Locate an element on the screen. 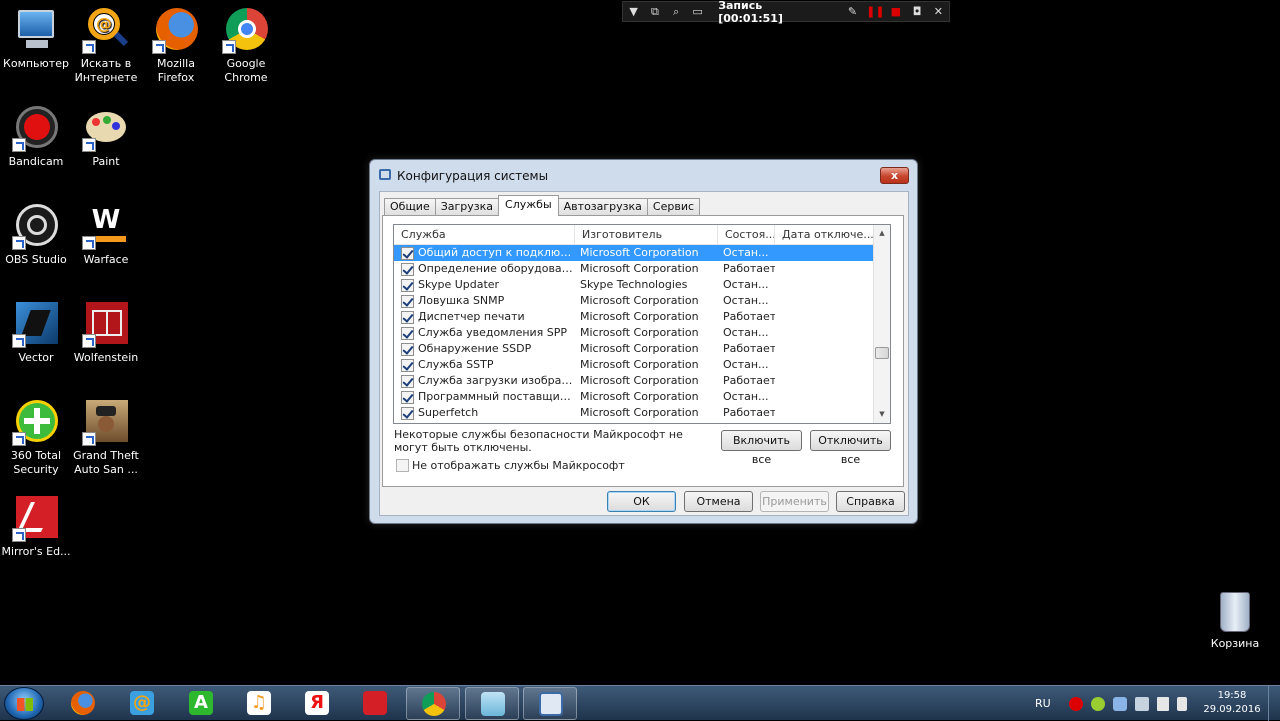  tab-tools: Сервис is located at coordinates (673, 207).